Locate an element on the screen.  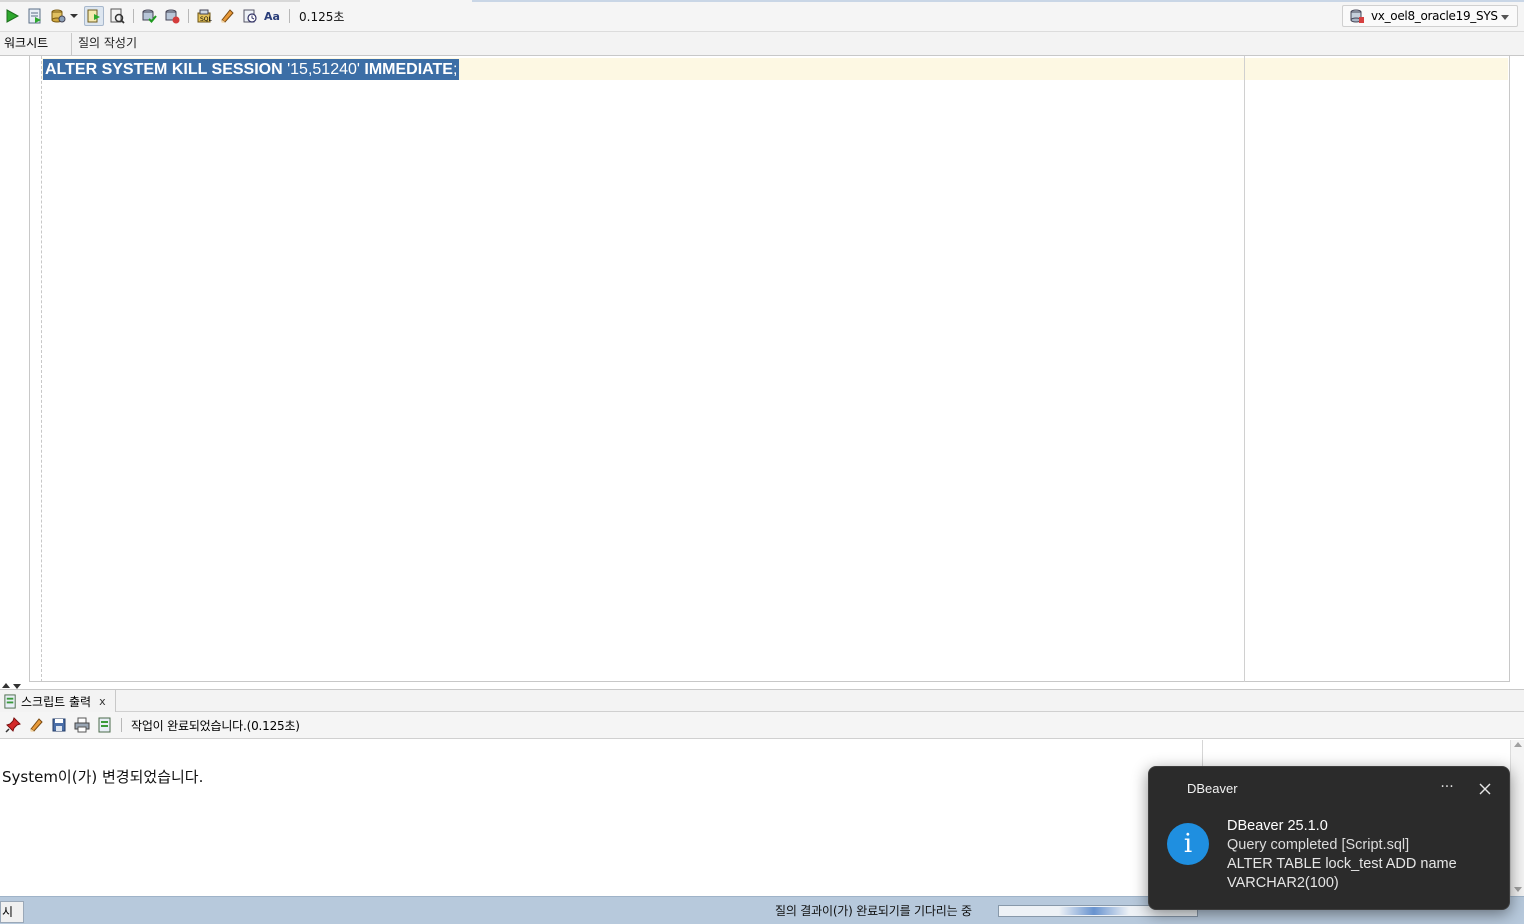
clear-output-button is located at coordinates (36, 725).